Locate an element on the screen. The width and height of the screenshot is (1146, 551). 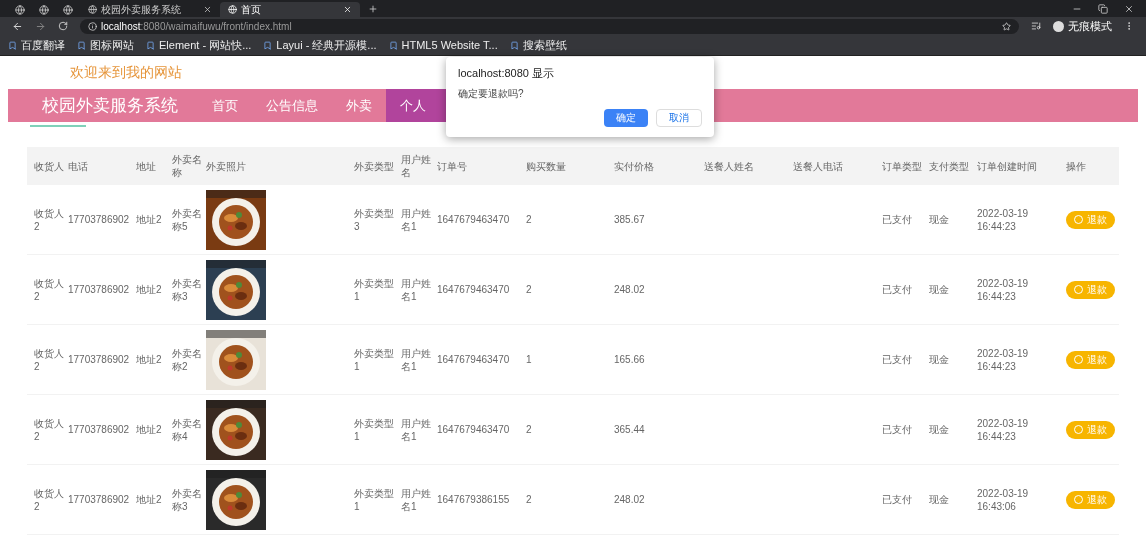
column-header: 操作 is located at coordinates (1076, 166).